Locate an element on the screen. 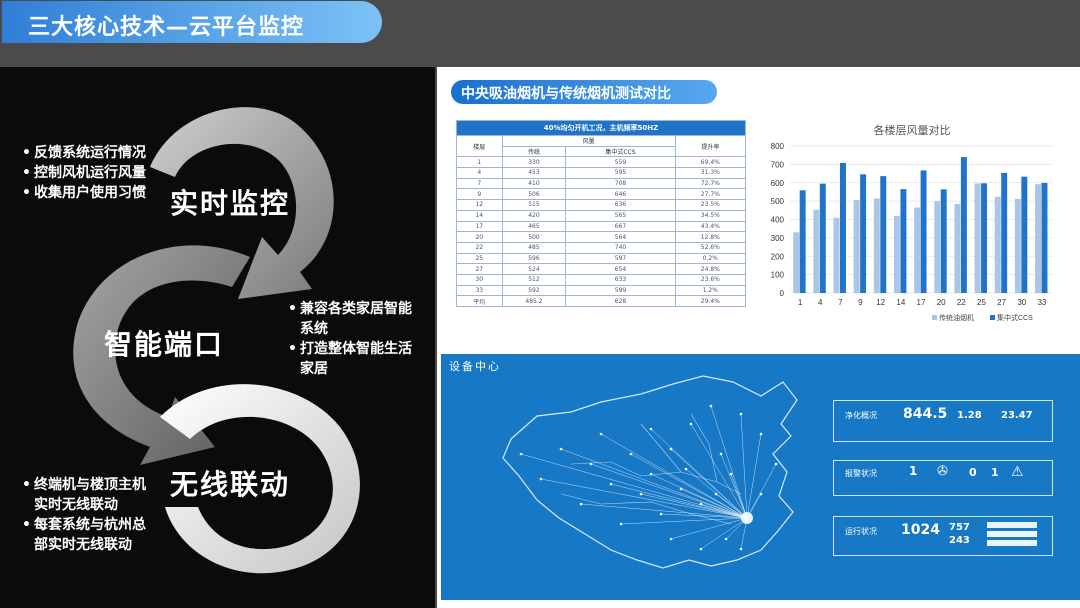  fan-icon: ✇ is located at coordinates (942, 471).